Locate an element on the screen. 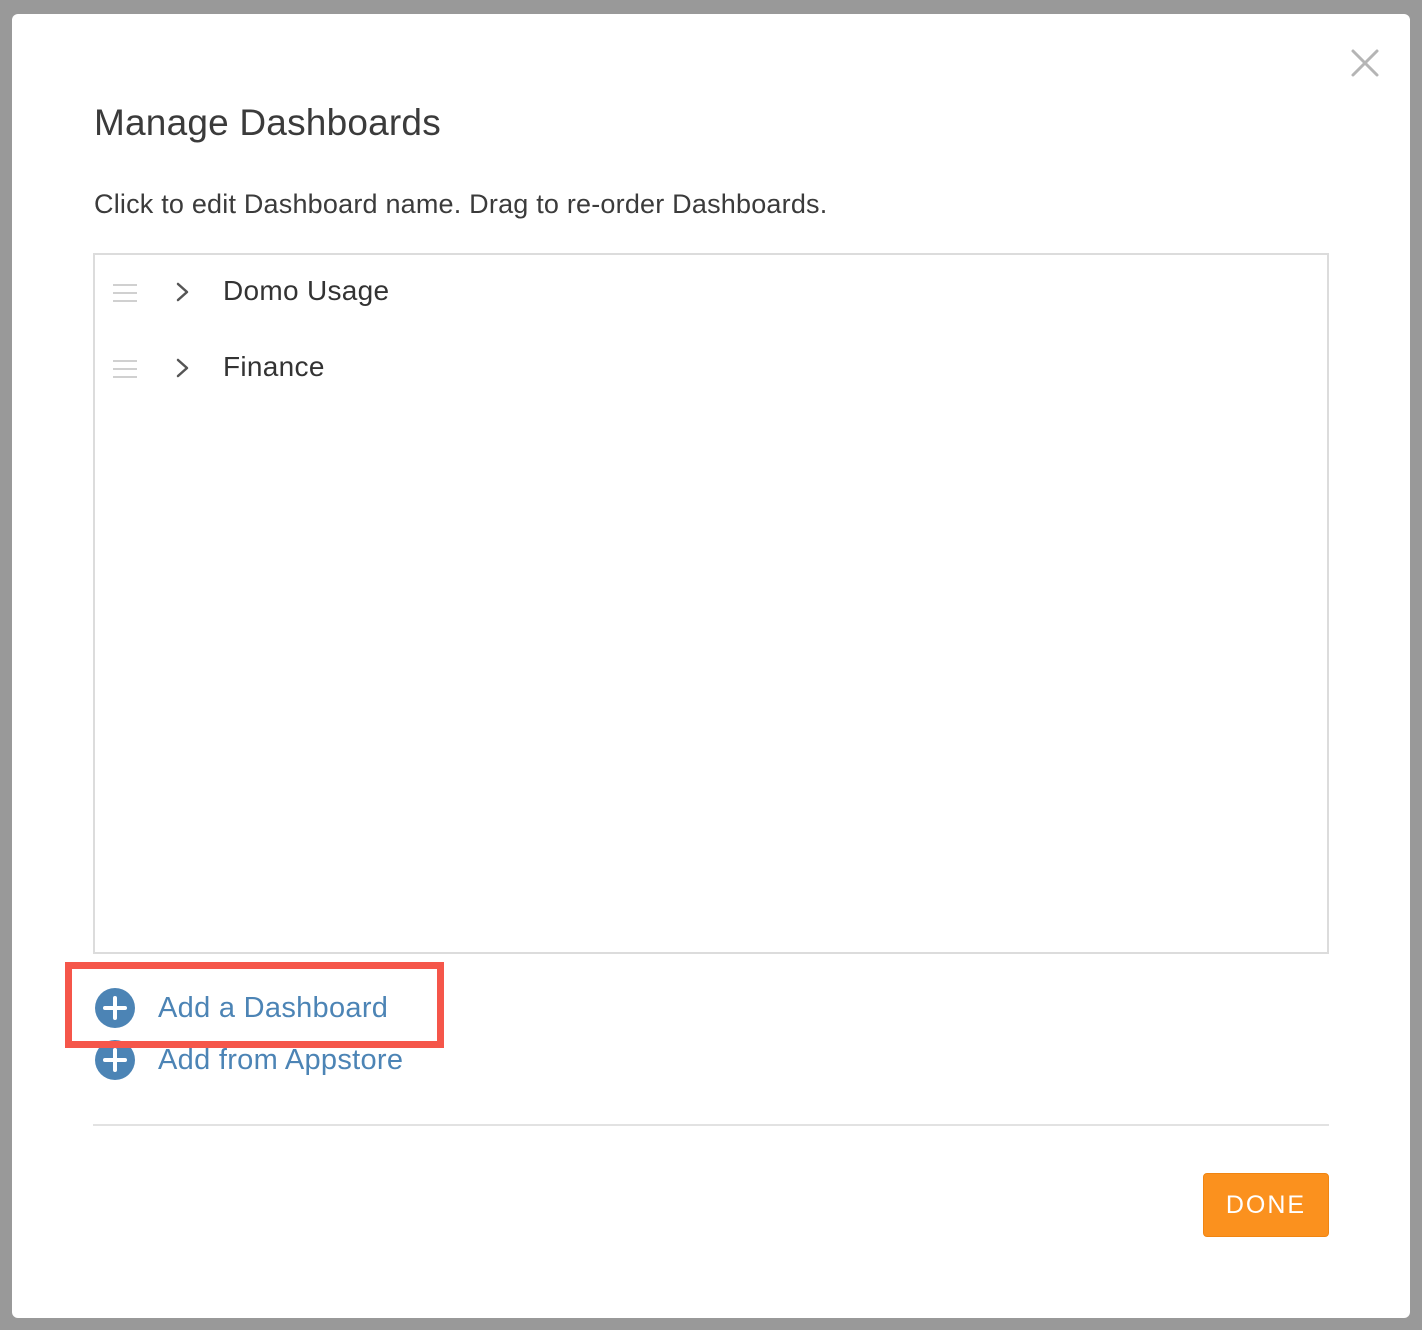 This screenshot has height=1330, width=1422. footer-divider is located at coordinates (711, 1125).